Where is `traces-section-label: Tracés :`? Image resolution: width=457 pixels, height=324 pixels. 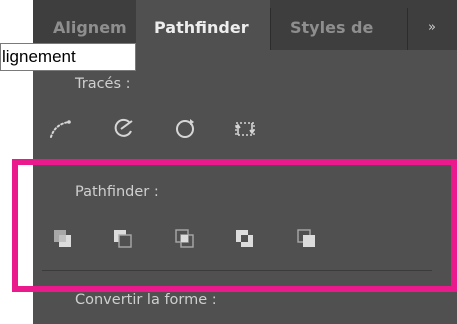 traces-section-label: Tracés : is located at coordinates (103, 84).